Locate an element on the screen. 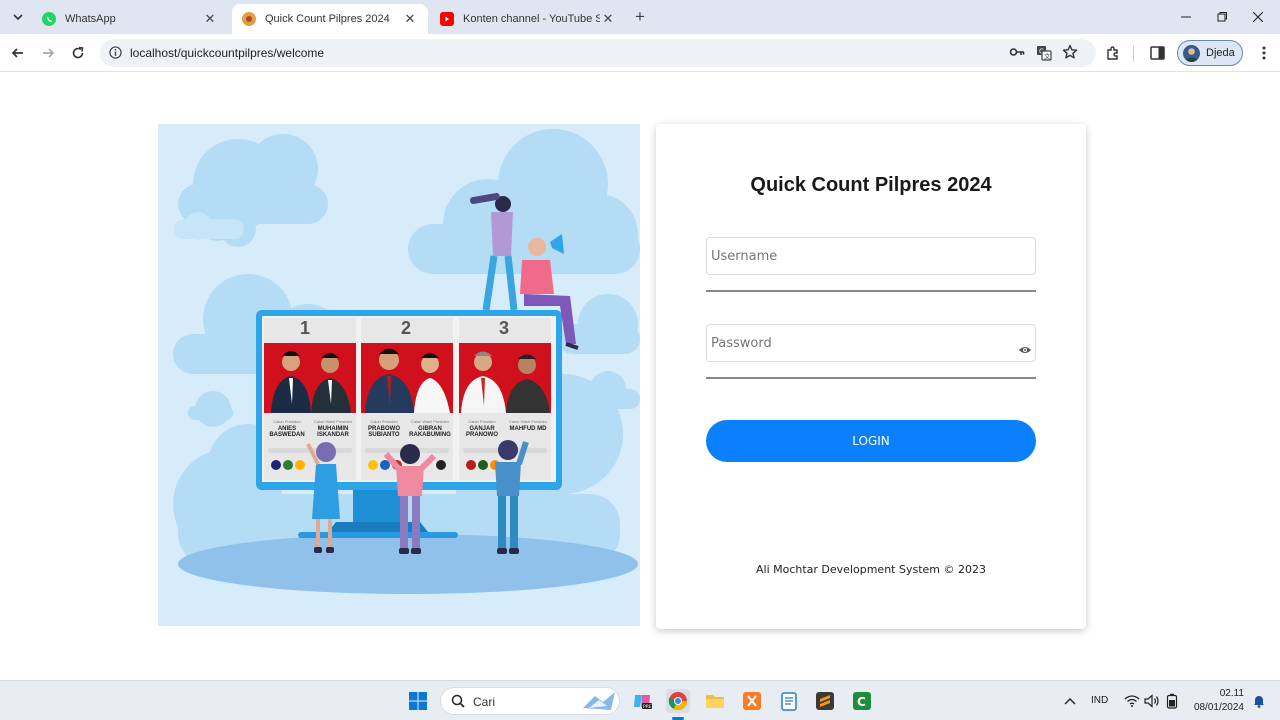 This screenshot has width=1280, height=720. search-label: Cari is located at coordinates (484, 702).